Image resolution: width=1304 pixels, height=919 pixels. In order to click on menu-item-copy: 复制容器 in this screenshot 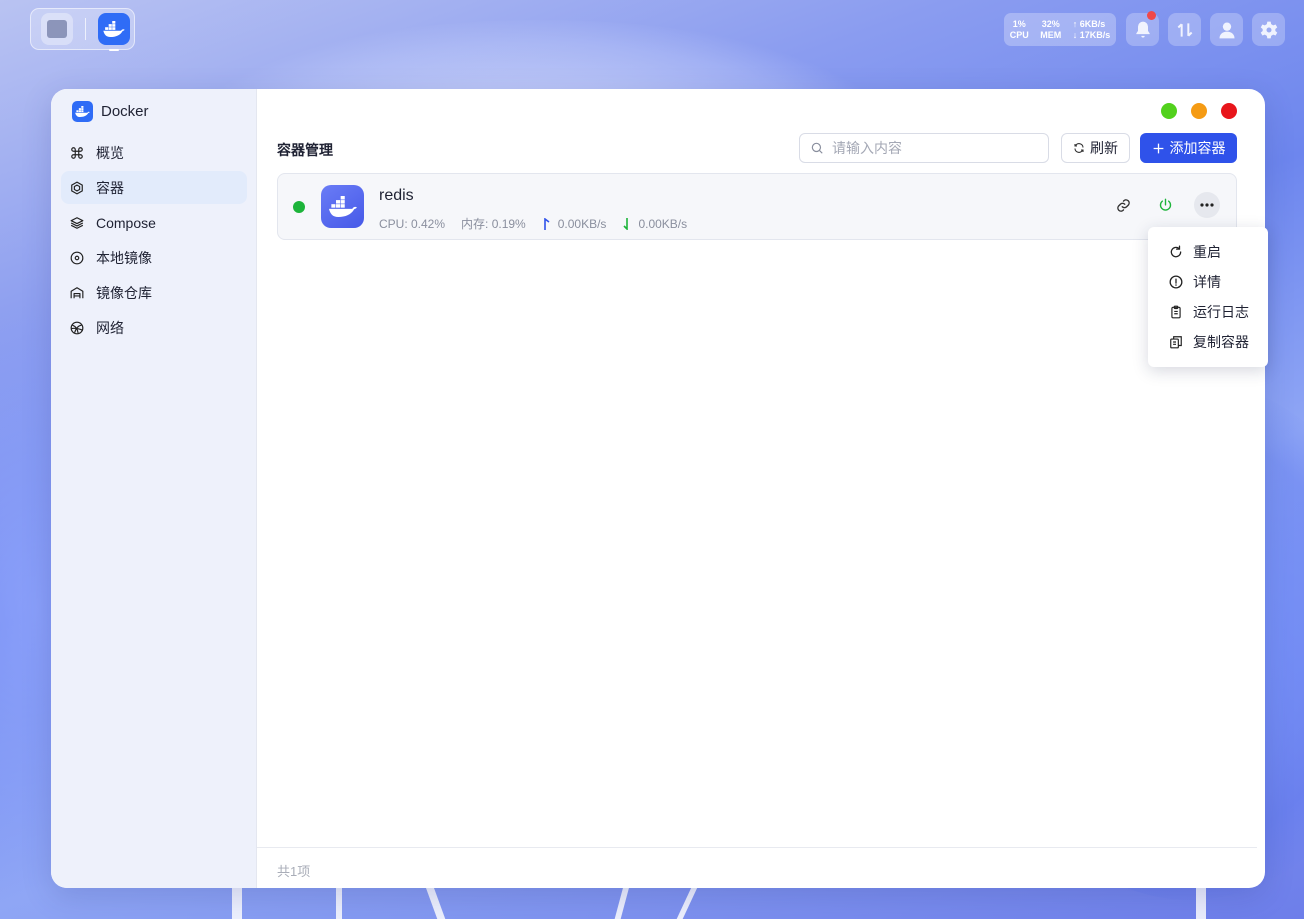, I will do `click(1208, 342)`.